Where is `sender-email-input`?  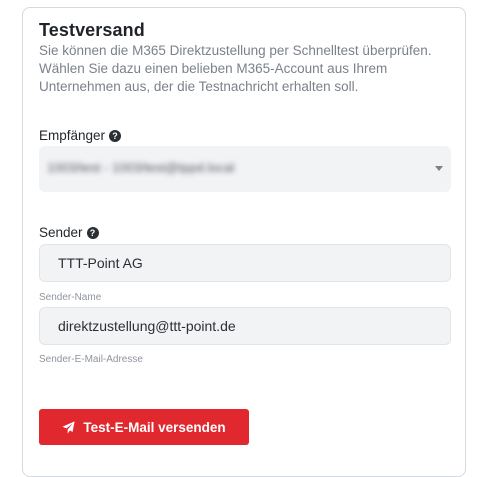 sender-email-input is located at coordinates (245, 326).